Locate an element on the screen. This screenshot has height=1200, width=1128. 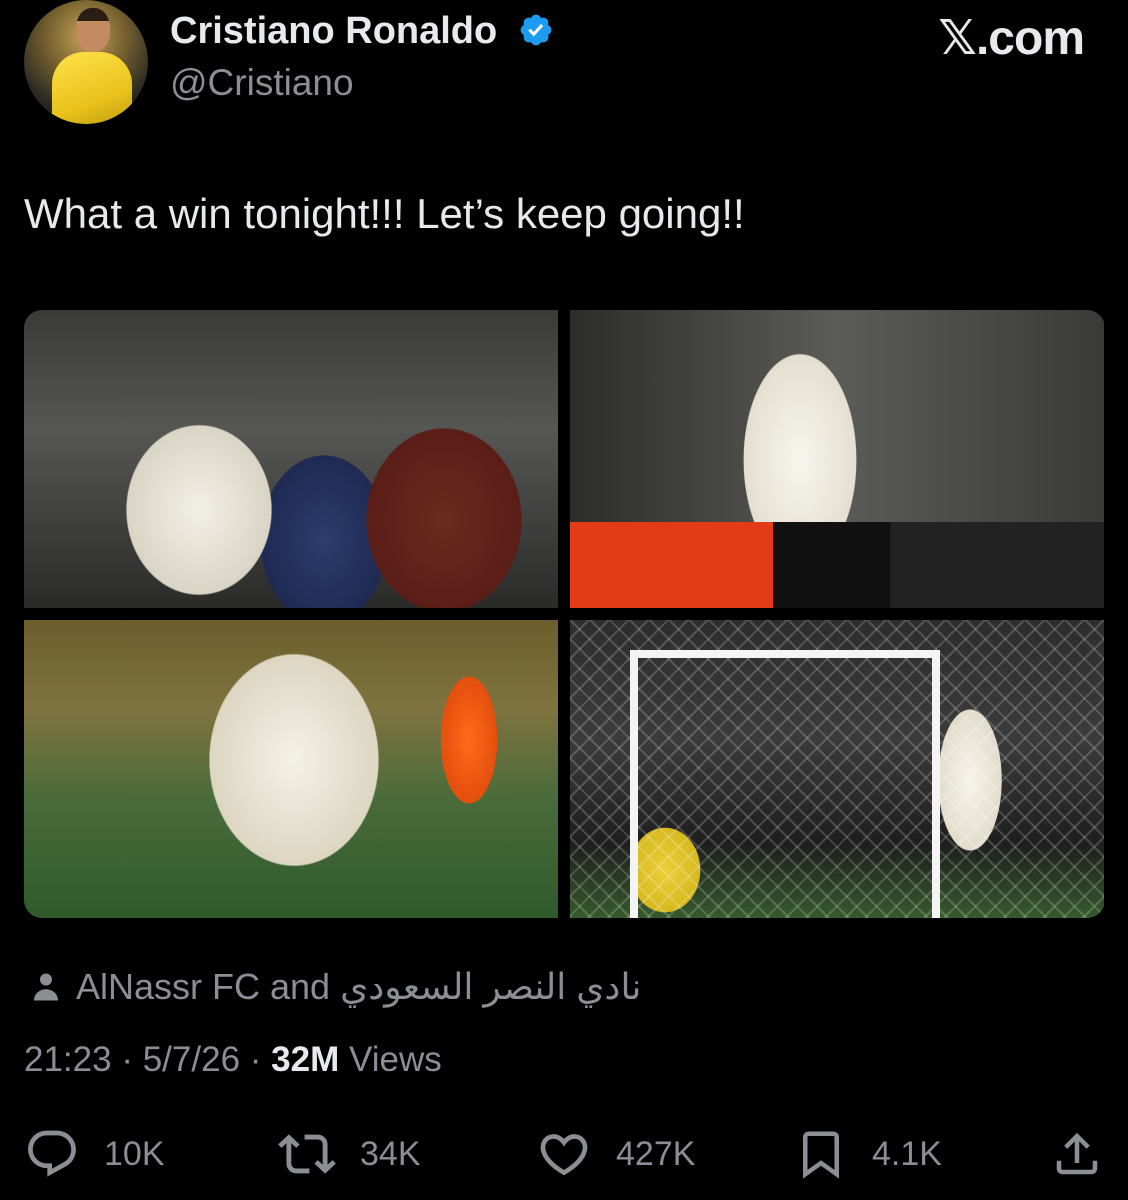
reply-icon is located at coordinates (52, 1153).